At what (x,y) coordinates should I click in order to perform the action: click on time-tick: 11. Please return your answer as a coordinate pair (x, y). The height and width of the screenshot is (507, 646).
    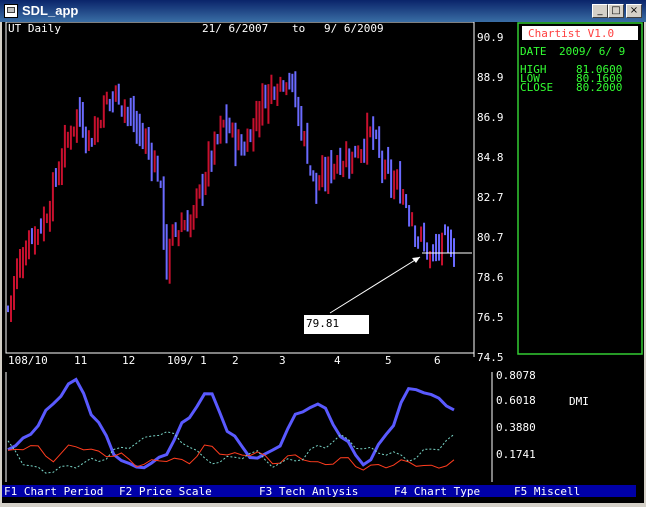
    Looking at the image, I should click on (80, 360).